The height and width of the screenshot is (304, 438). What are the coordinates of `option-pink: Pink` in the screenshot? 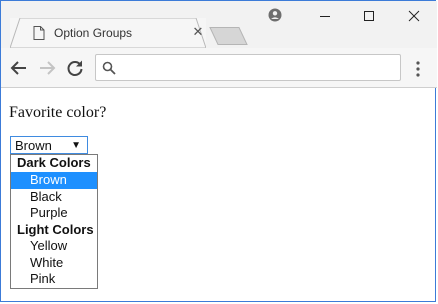 It's located at (54, 279).